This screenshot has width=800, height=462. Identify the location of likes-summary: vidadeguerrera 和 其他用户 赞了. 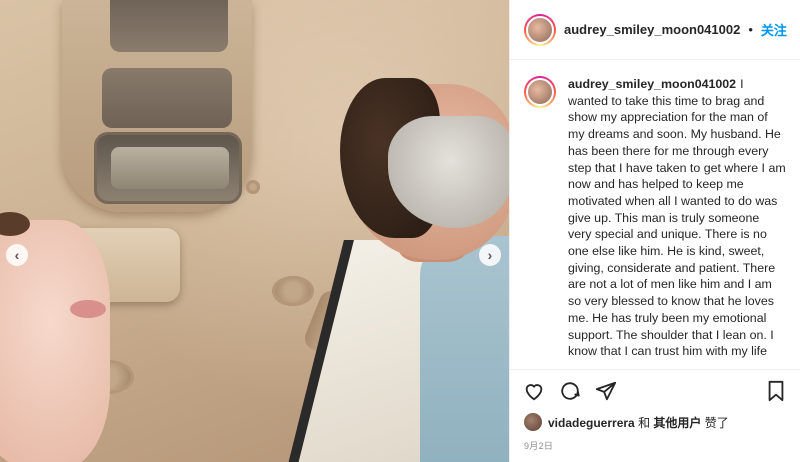
(655, 419).